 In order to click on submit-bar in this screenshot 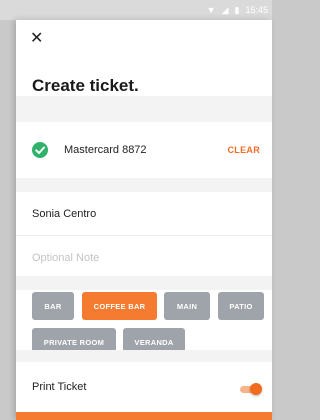, I will do `click(144, 416)`.